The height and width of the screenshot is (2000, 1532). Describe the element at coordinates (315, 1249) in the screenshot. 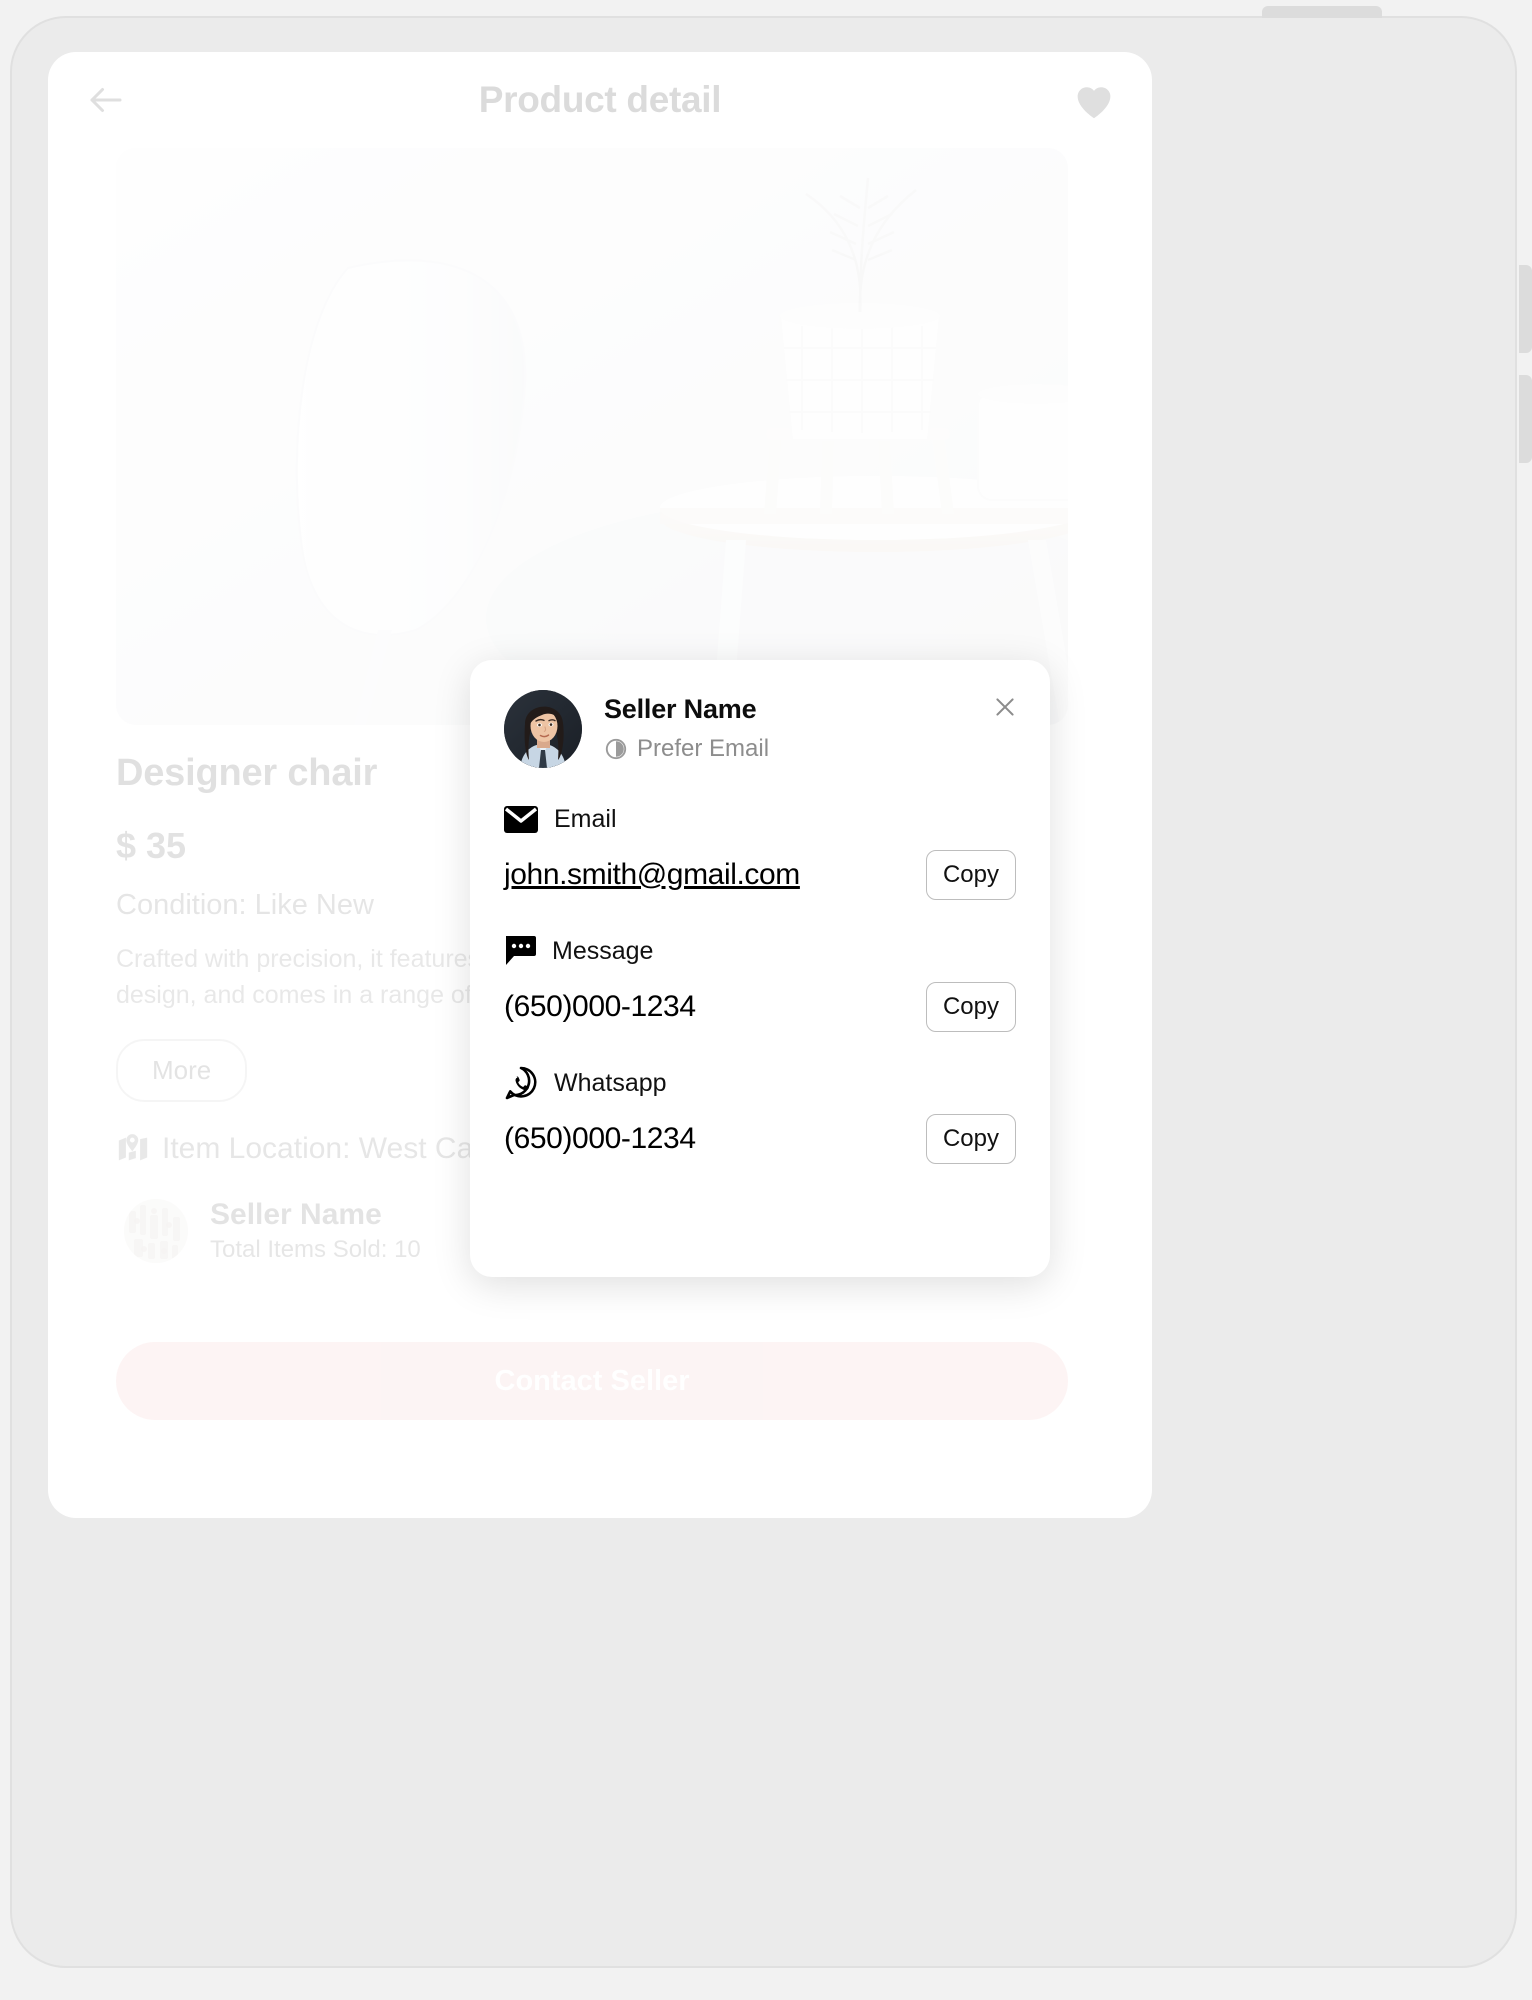

I see `seller-items-sold: Total Items Sold: 10` at that location.